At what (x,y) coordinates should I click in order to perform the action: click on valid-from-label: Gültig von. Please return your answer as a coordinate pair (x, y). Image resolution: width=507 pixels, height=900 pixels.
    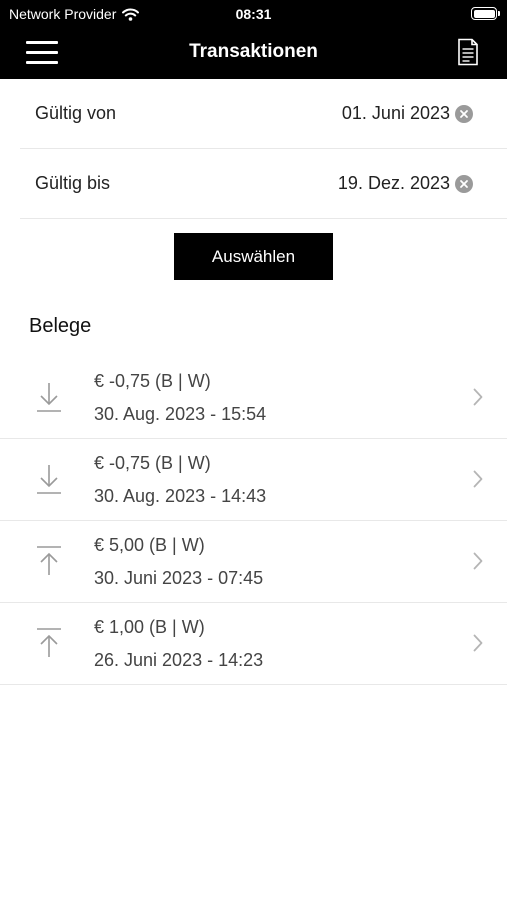
    Looking at the image, I should click on (76, 113).